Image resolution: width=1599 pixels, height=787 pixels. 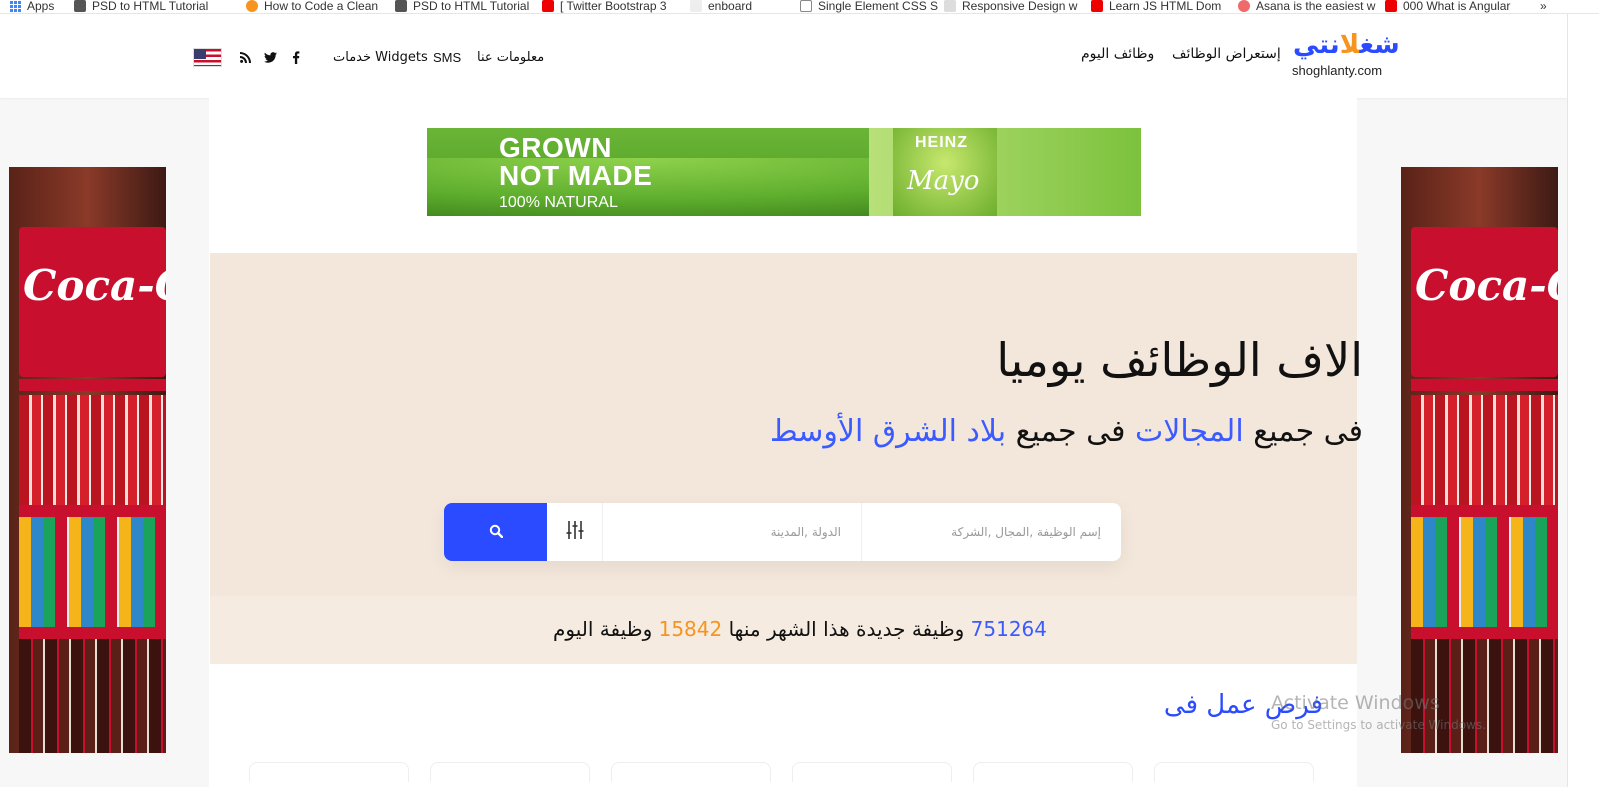 I want to click on bookmark-item: Responsive Design w, so click(x=1010, y=6).